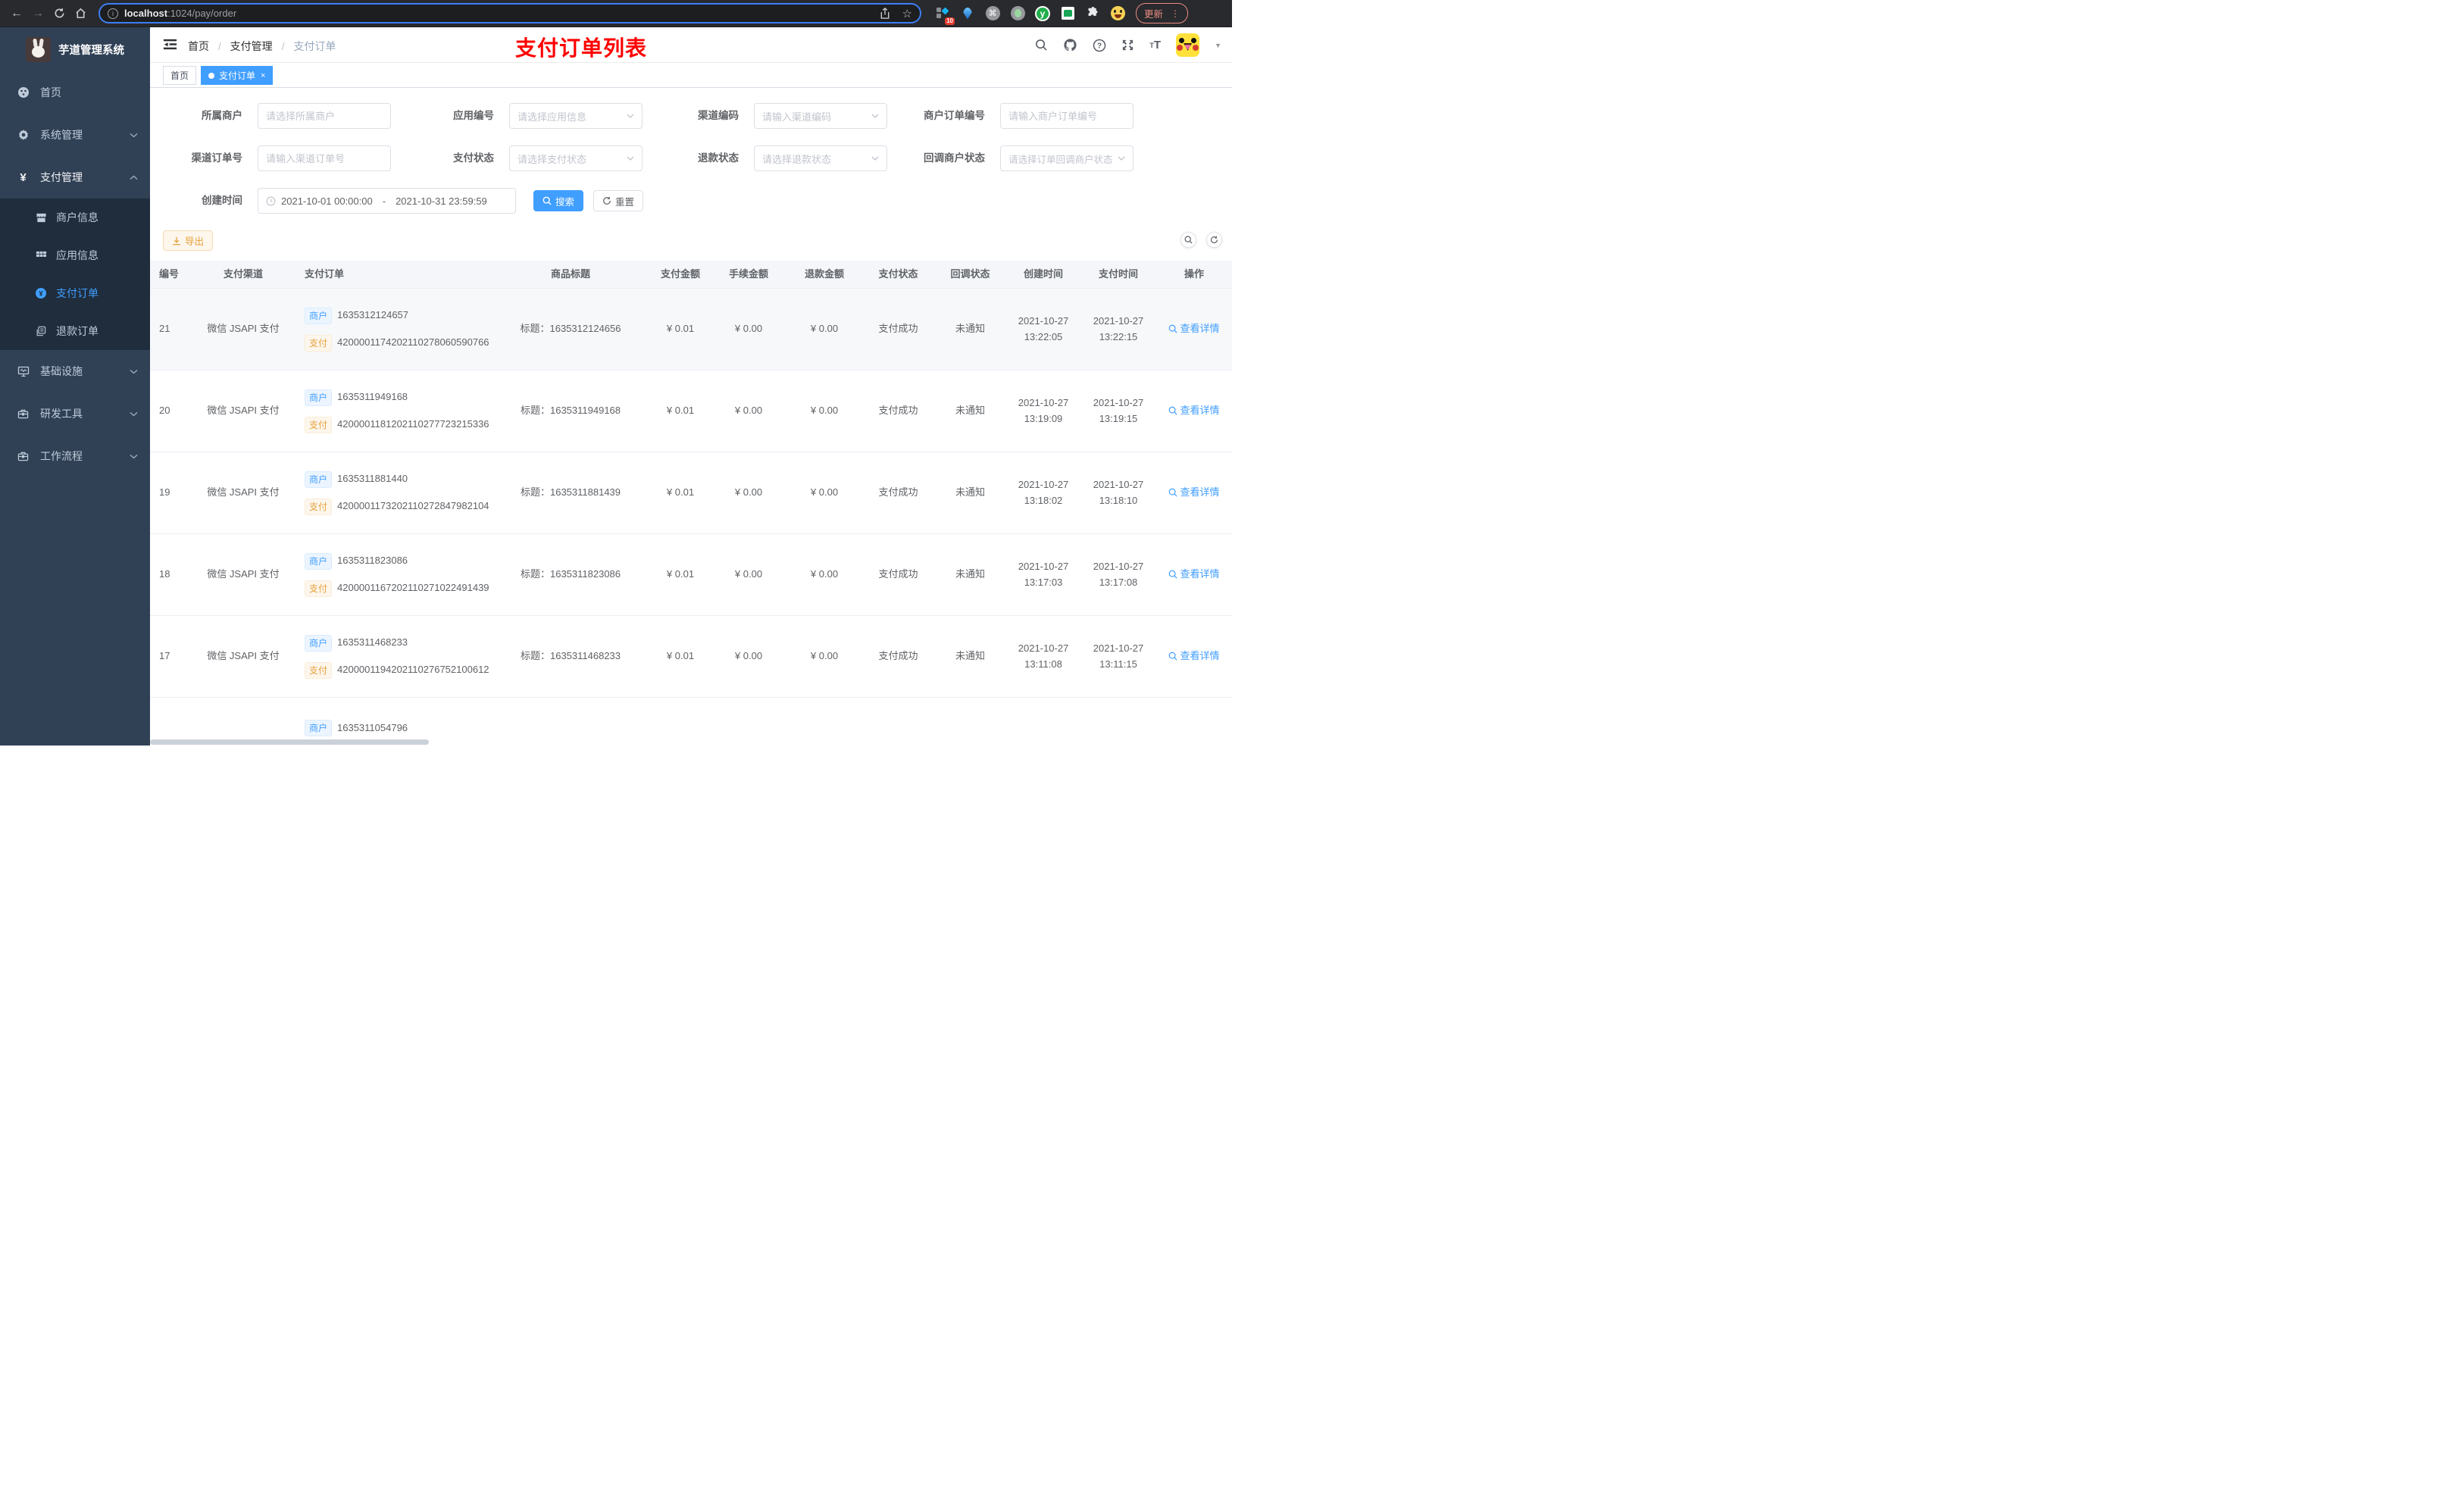 The width and height of the screenshot is (2464, 1491). What do you see at coordinates (75, 413) in the screenshot?
I see `sidebar-item-dev-tools: 研发工具` at bounding box center [75, 413].